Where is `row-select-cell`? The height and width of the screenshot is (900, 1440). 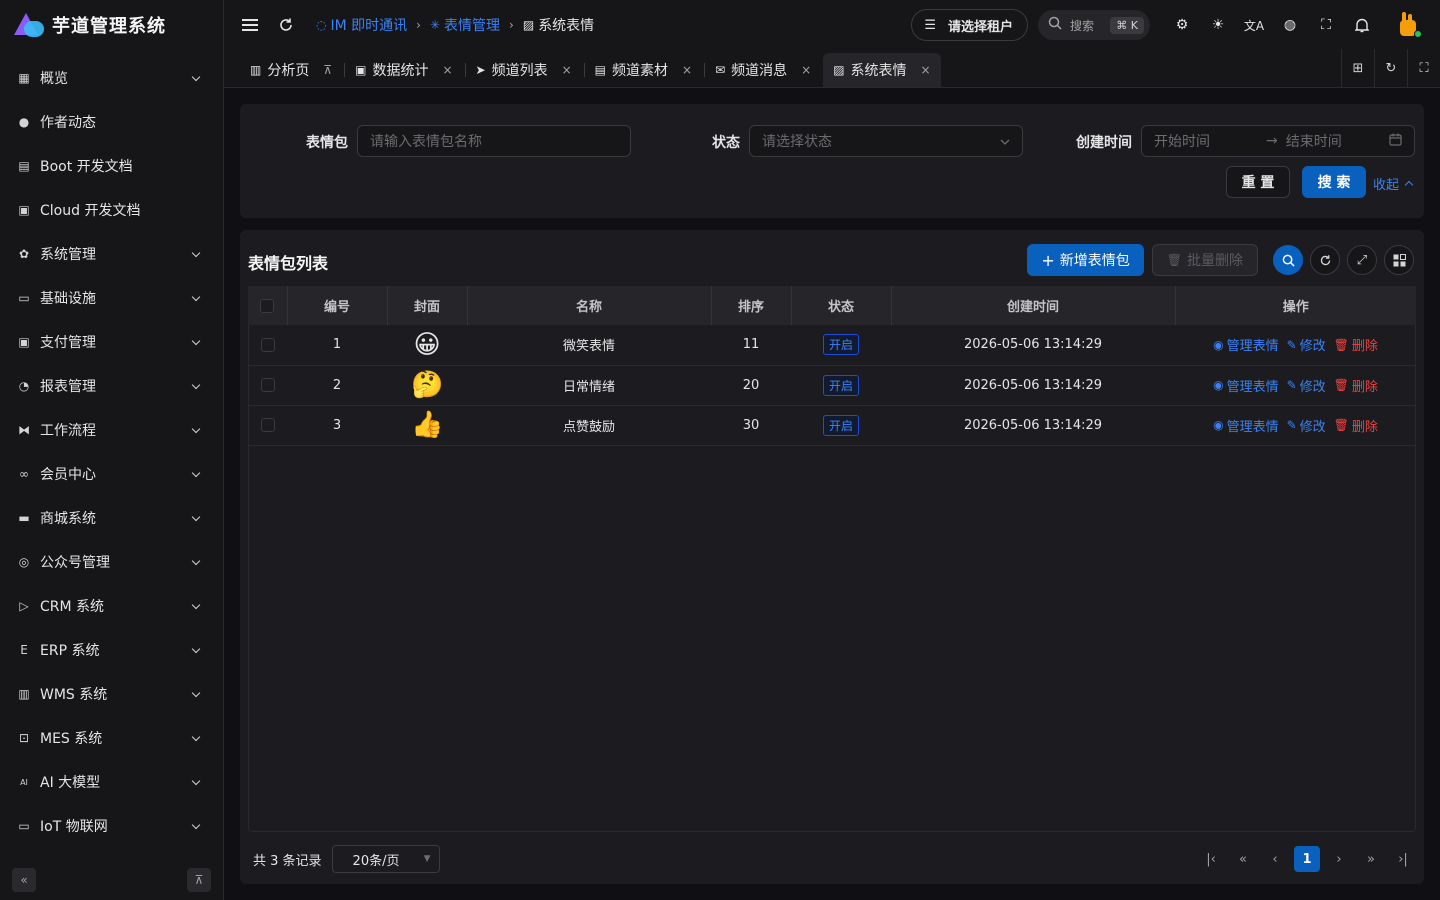
row-select-cell is located at coordinates (267, 425).